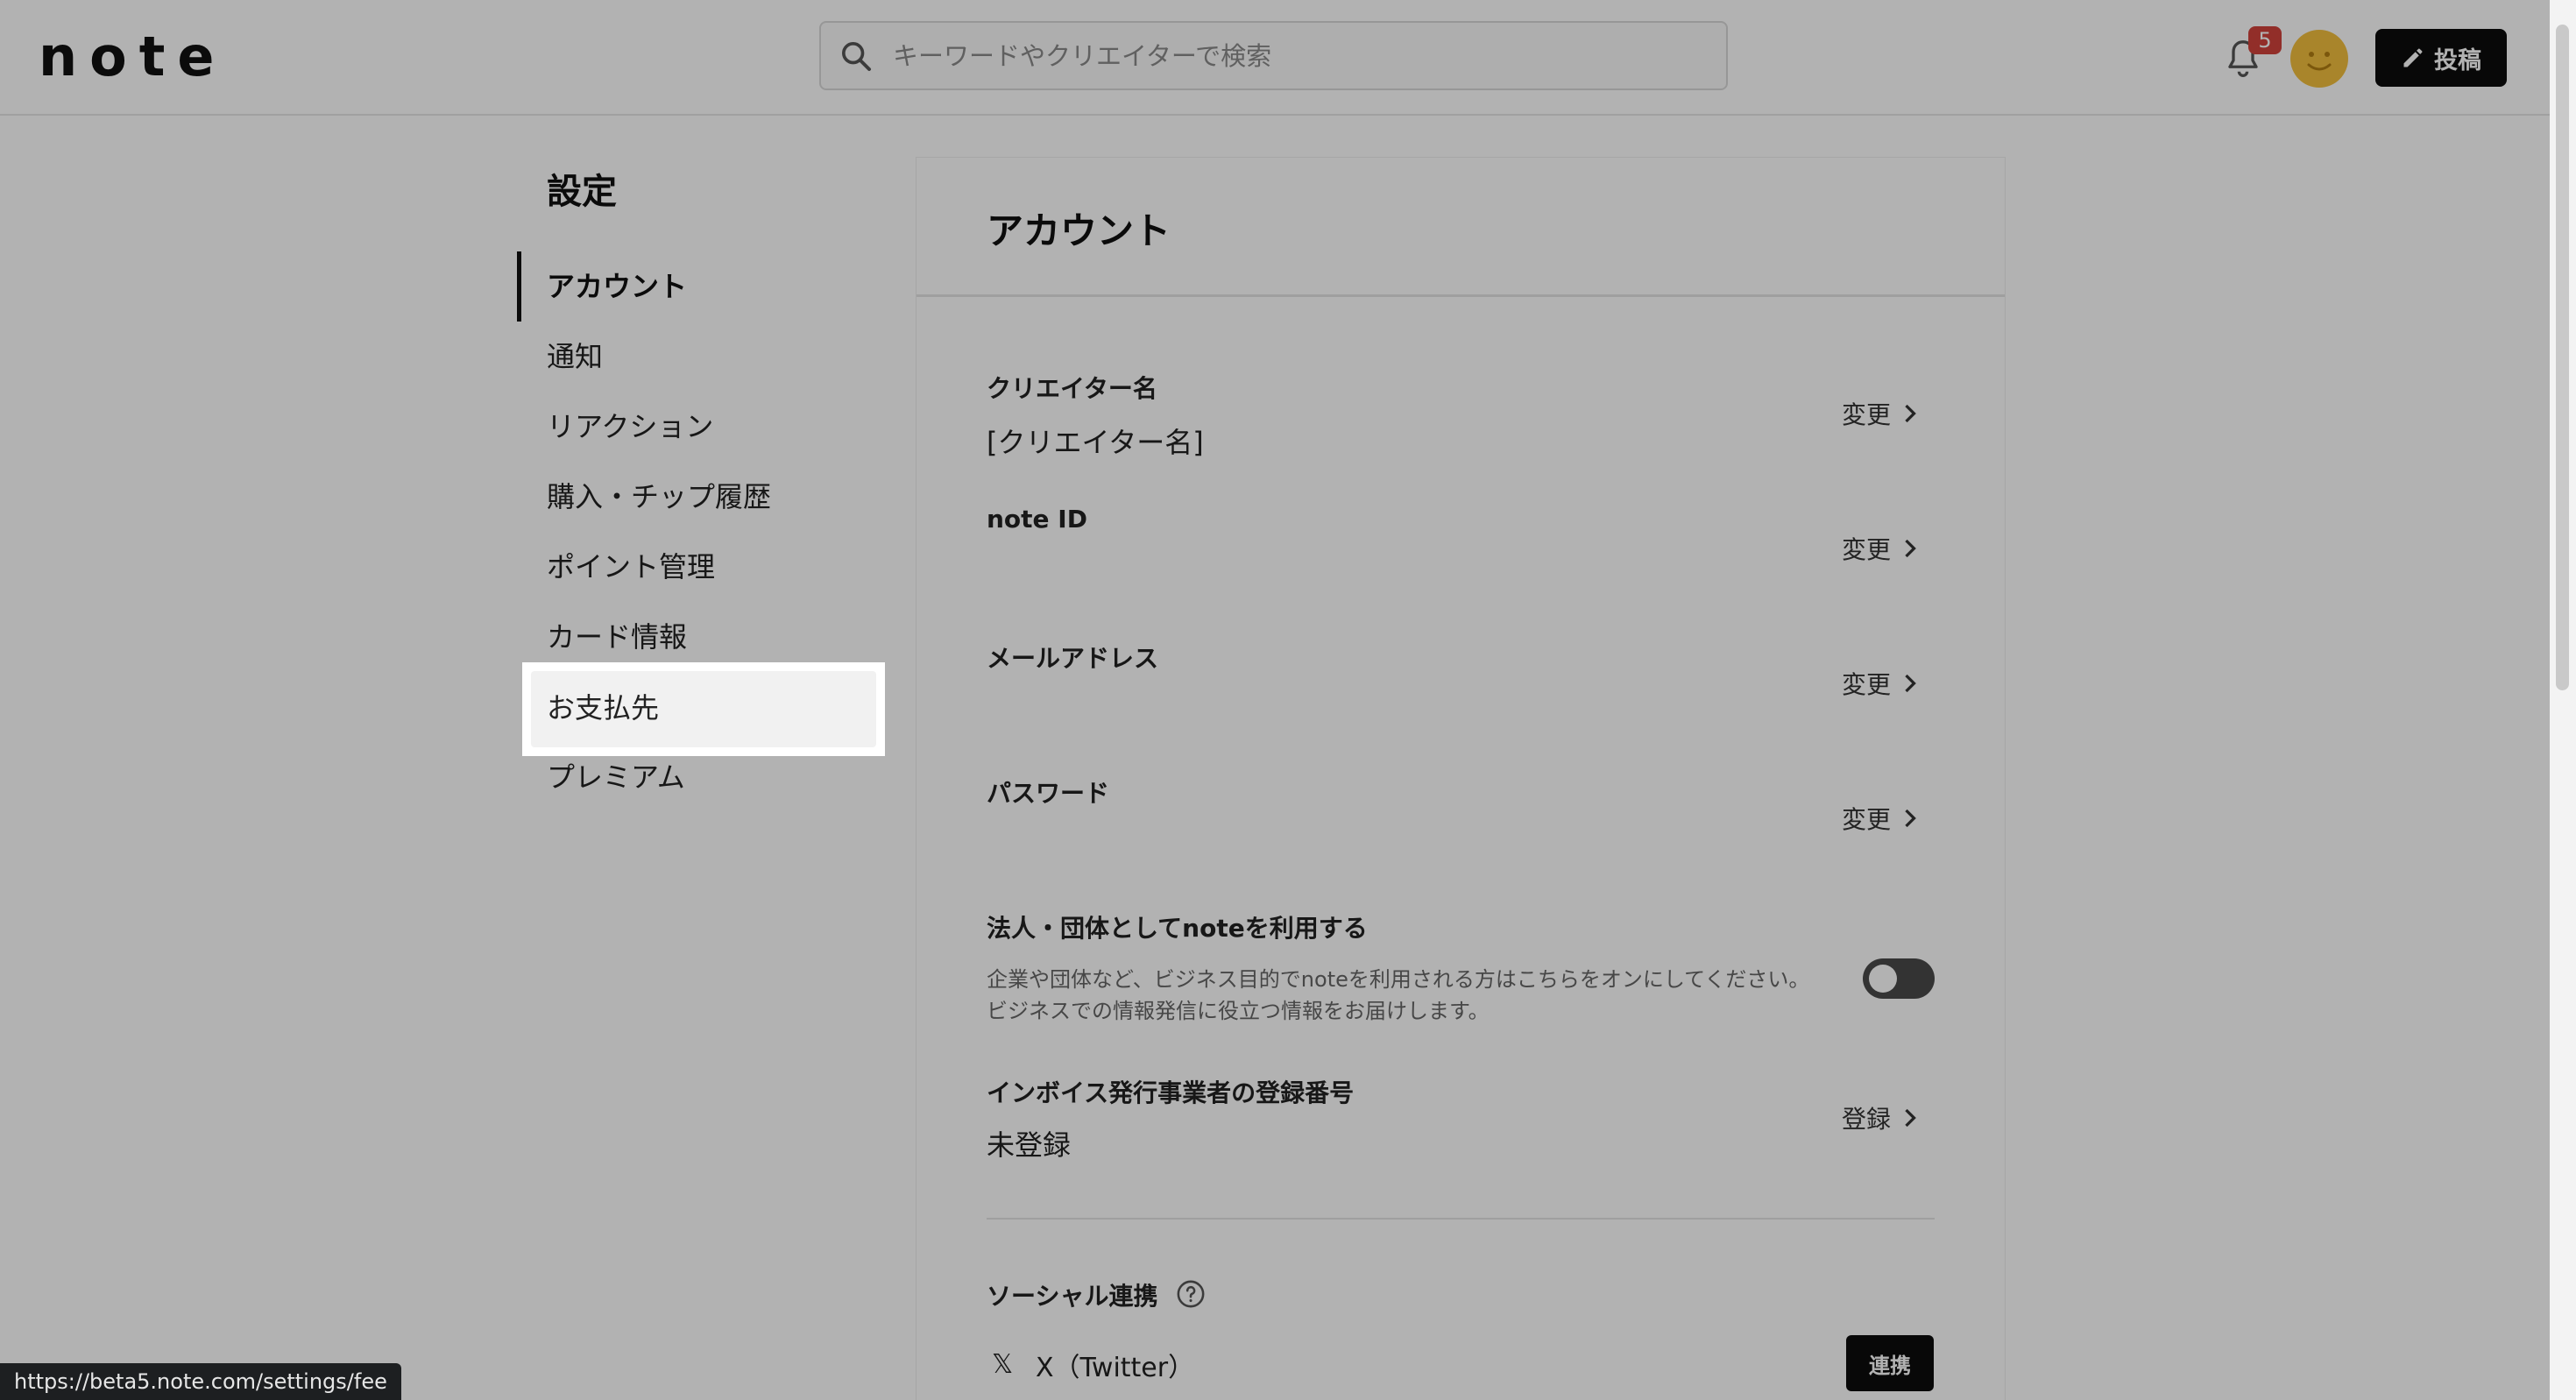 This screenshot has width=2576, height=1400. Describe the element at coordinates (2319, 61) in the screenshot. I see `smiley-icon` at that location.